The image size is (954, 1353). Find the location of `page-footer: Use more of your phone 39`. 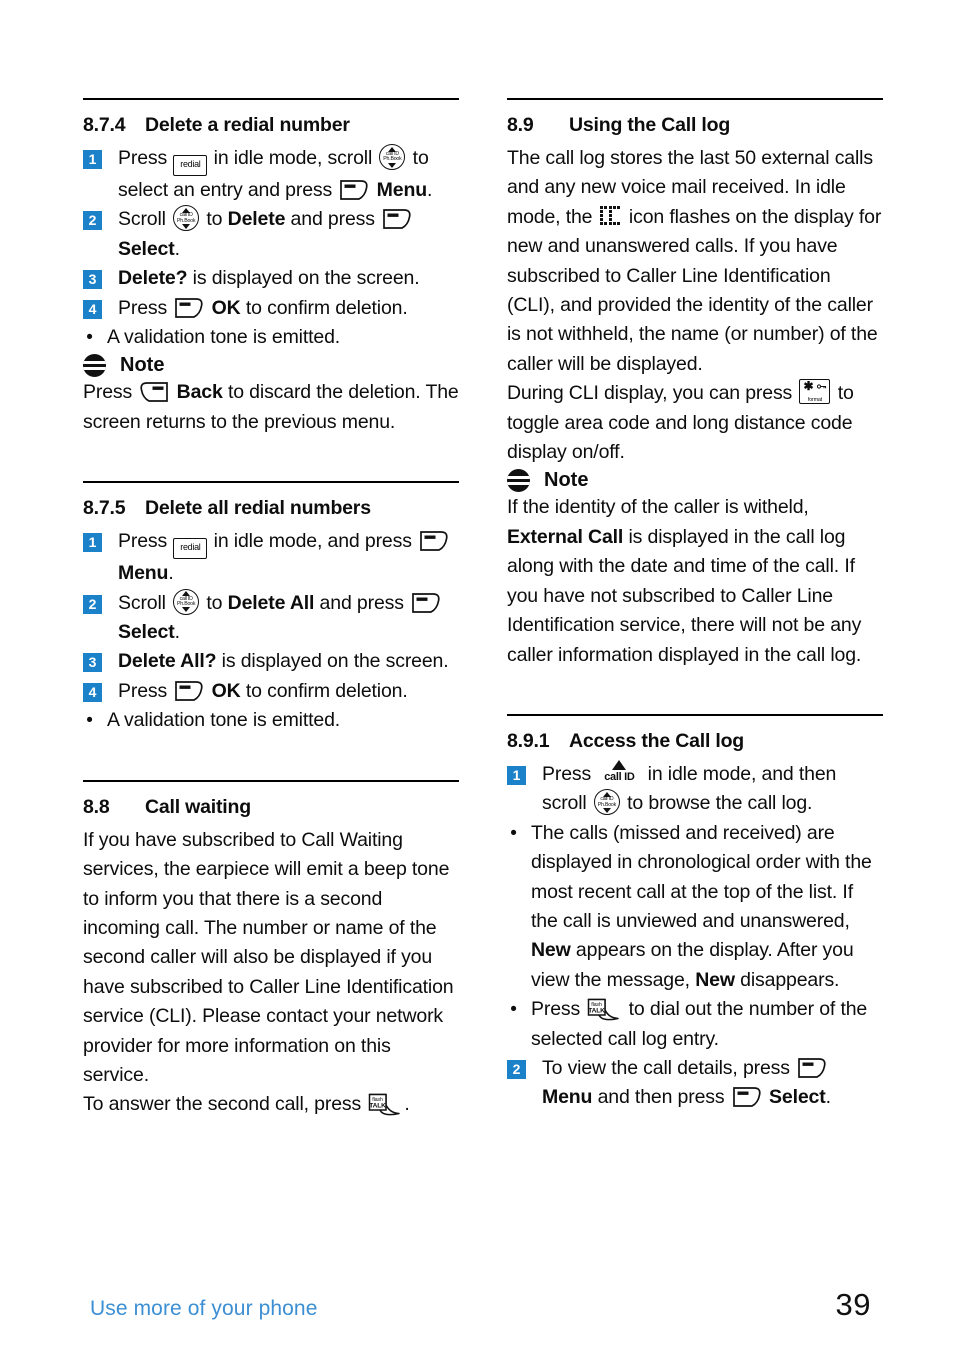

page-footer: Use more of your phone 39 is located at coordinates (480, 1305).